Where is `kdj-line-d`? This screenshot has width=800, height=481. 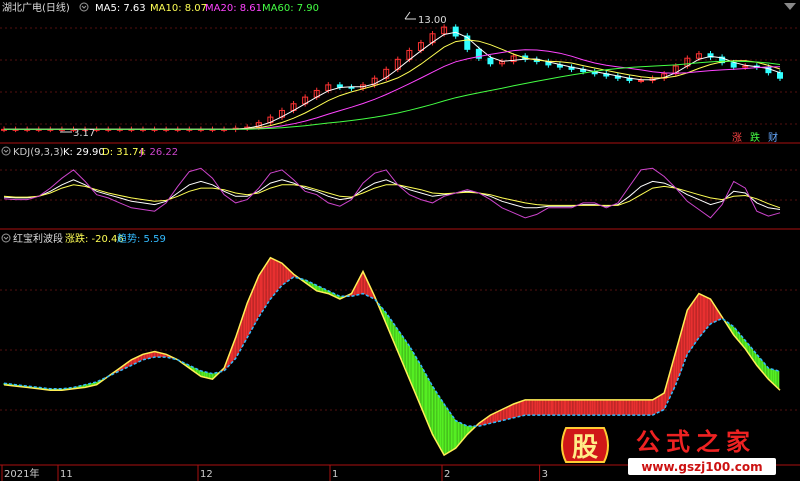
kdj-line-d is located at coordinates (392, 196).